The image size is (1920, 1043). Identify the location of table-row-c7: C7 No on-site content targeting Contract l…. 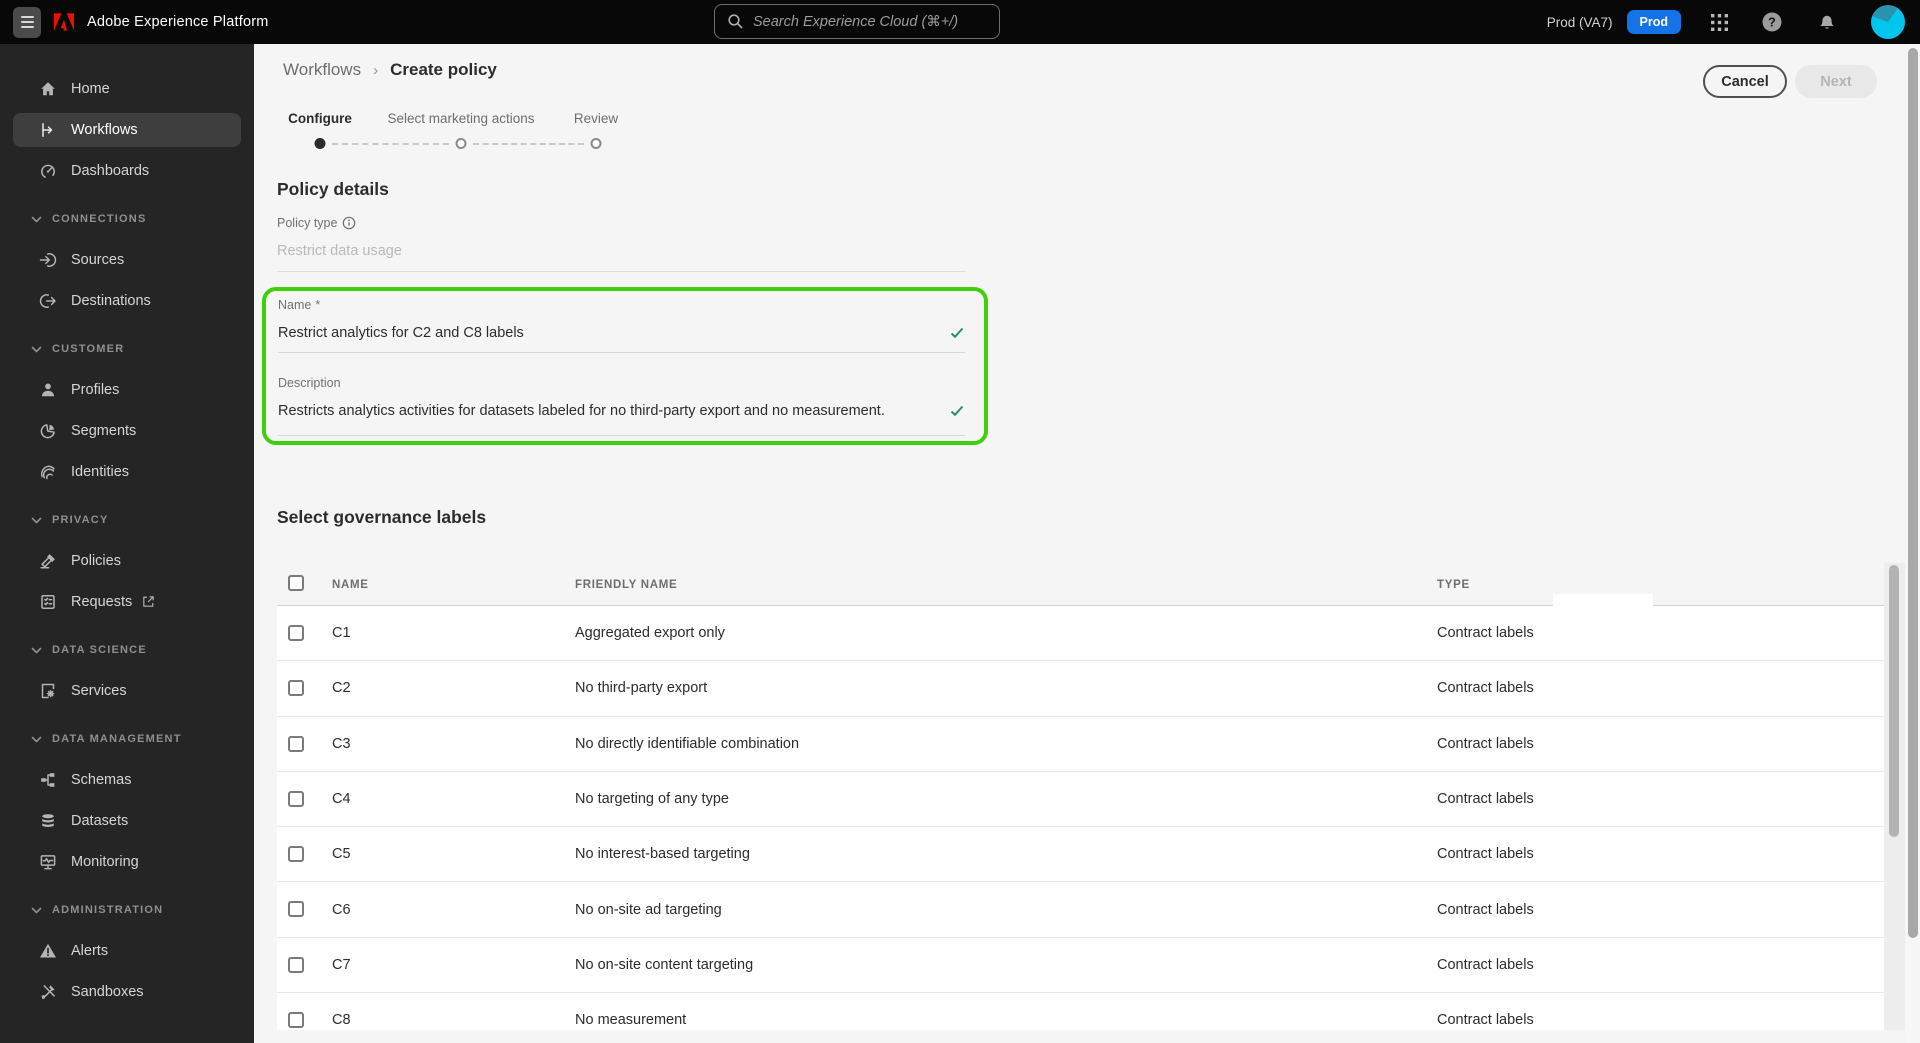
(1080, 965).